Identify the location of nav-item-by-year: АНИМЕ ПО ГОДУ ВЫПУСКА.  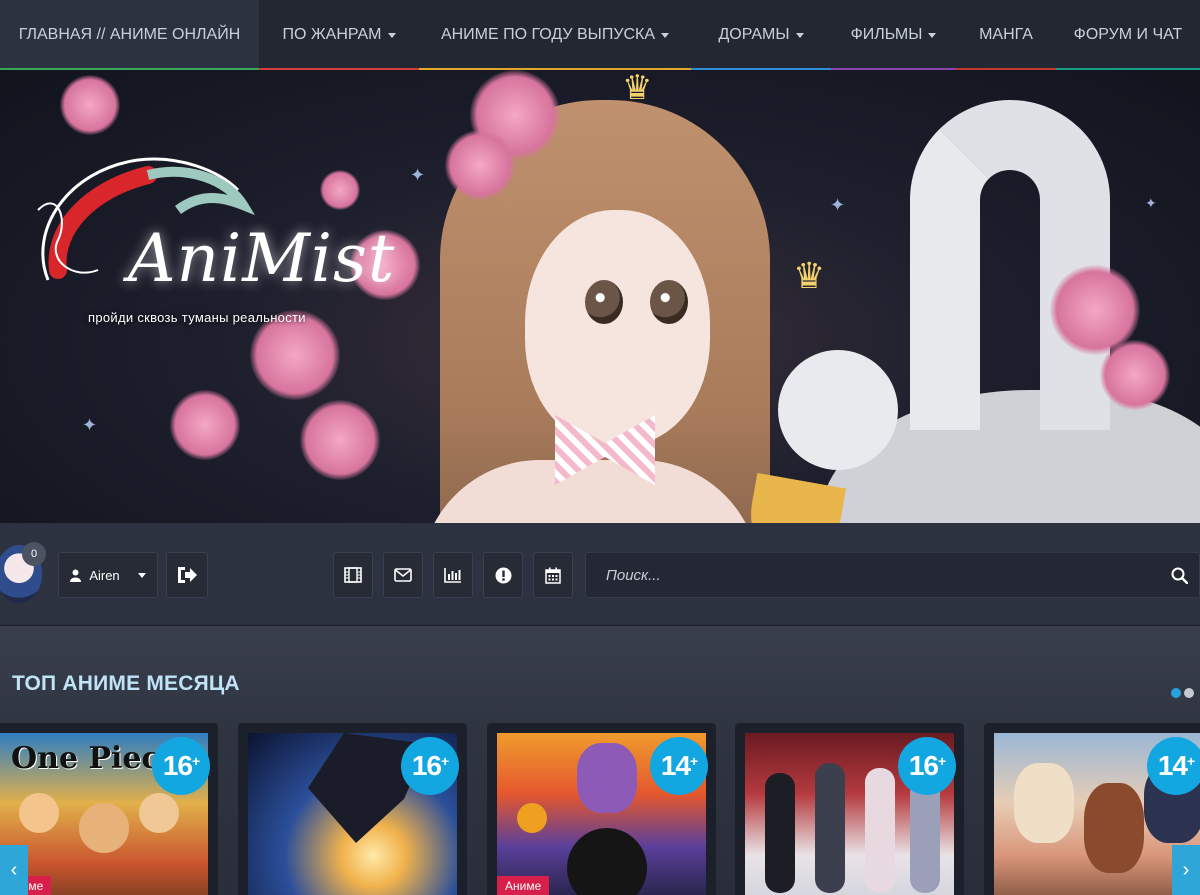
(555, 35).